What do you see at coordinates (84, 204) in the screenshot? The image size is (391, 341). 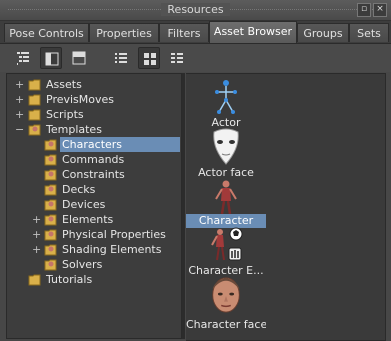 I see `tree-item-label: Devices` at bounding box center [84, 204].